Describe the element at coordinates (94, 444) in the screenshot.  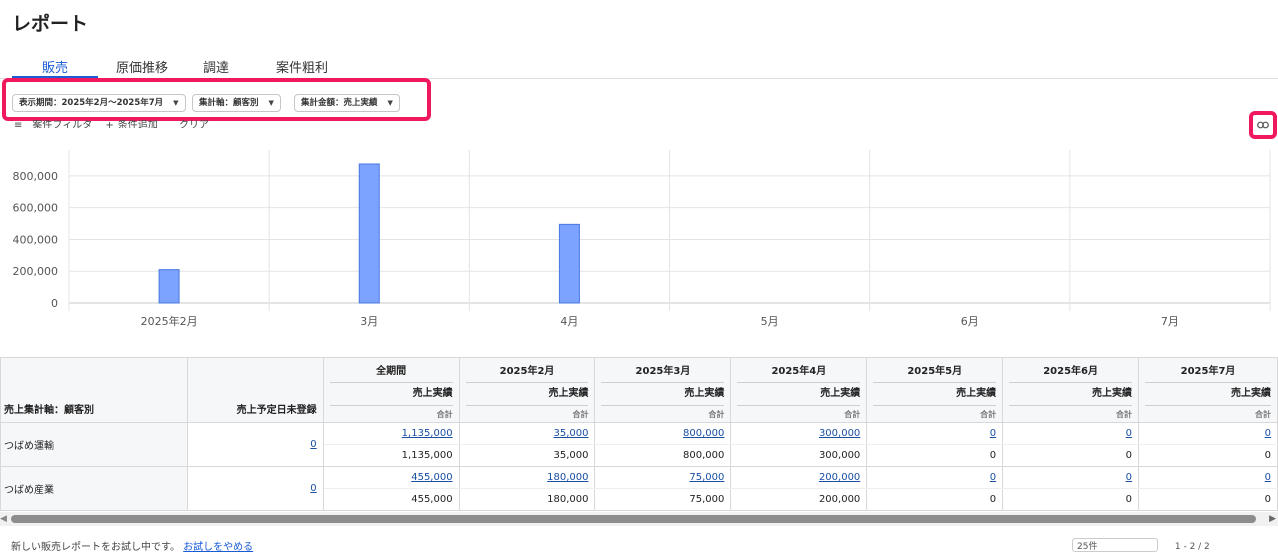
I see `customer-name: つばめ運輸` at that location.